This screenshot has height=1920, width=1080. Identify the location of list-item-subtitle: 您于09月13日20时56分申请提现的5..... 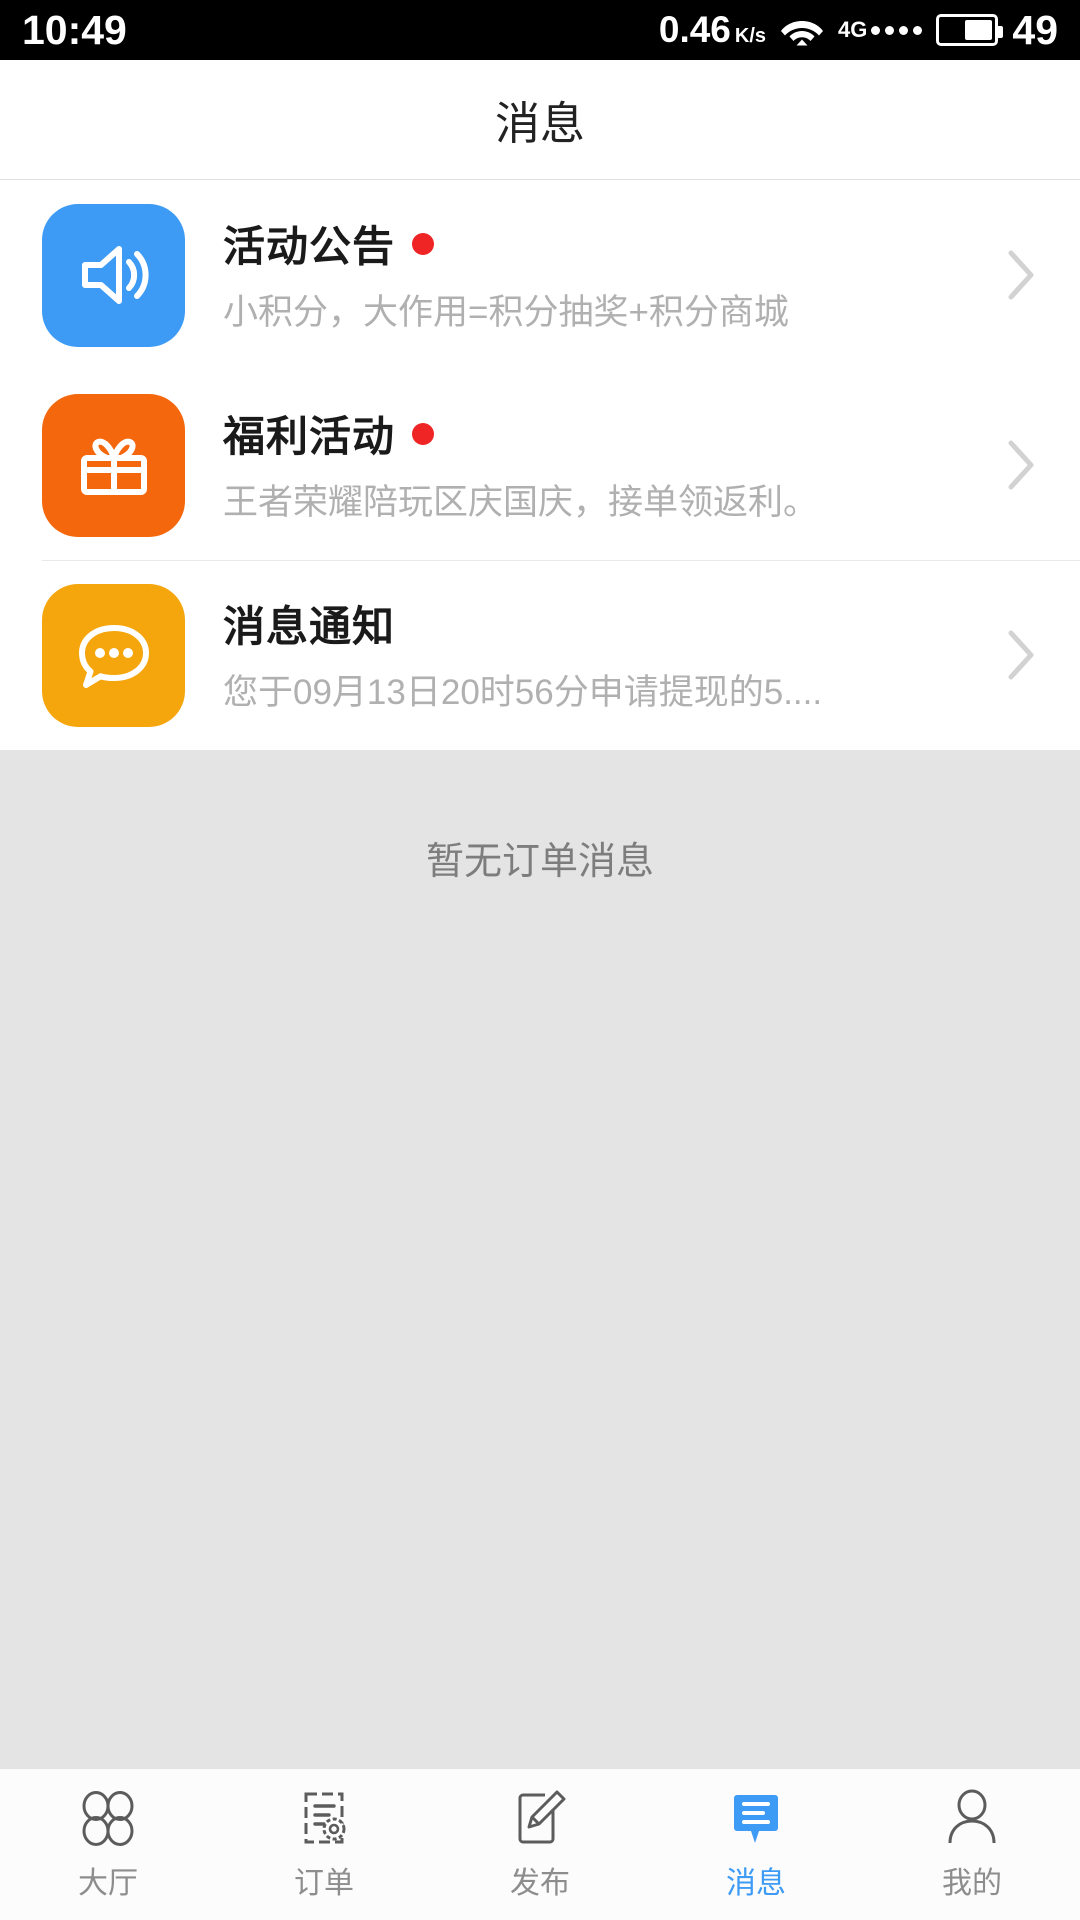
(523, 692).